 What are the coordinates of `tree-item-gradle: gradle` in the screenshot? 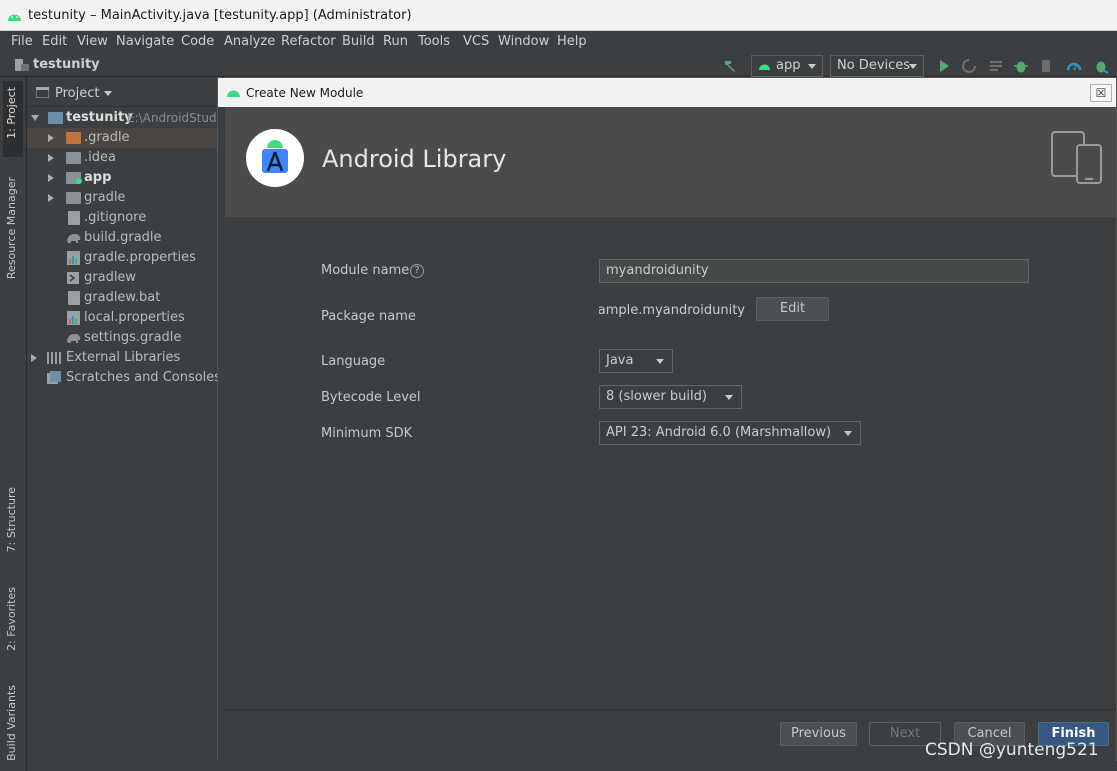 It's located at (122, 198).